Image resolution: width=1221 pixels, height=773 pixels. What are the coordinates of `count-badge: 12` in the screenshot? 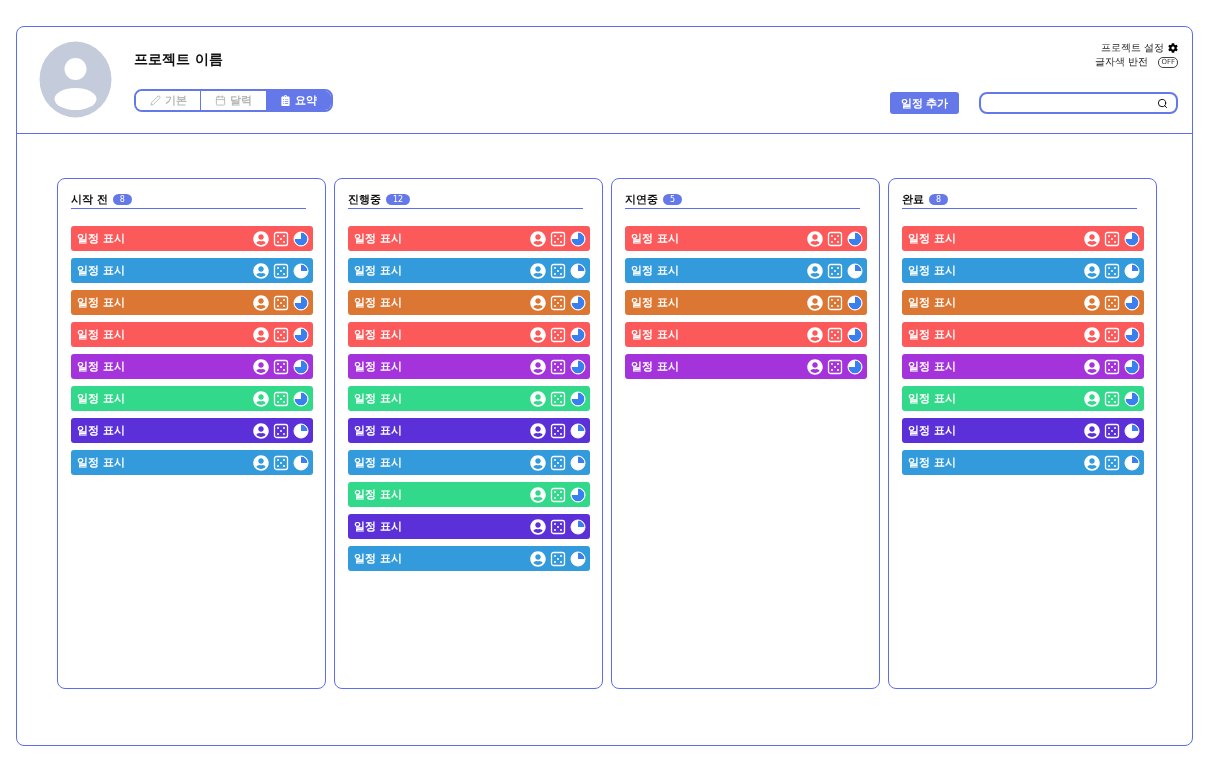 It's located at (398, 199).